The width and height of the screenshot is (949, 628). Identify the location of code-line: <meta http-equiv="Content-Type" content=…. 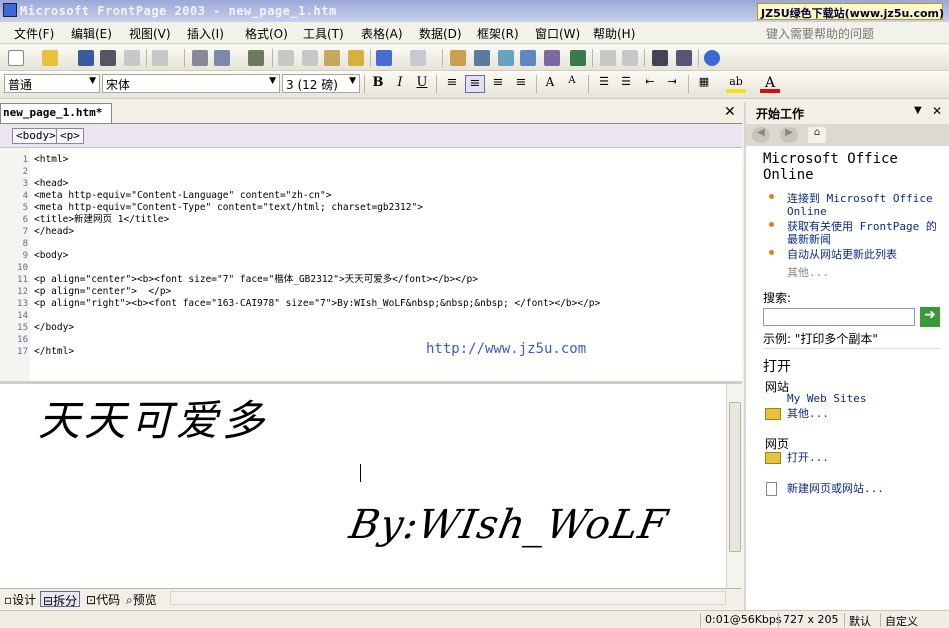
(228, 207).